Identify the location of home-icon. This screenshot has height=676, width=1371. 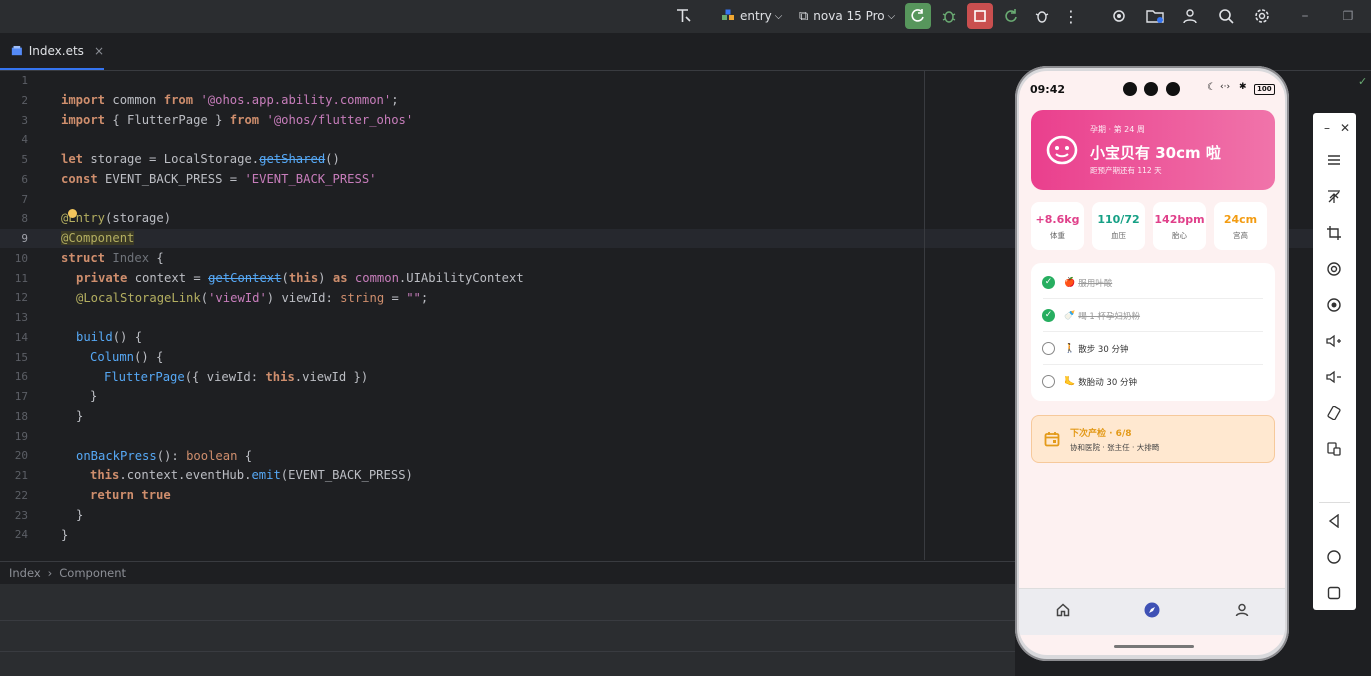
(1063, 610).